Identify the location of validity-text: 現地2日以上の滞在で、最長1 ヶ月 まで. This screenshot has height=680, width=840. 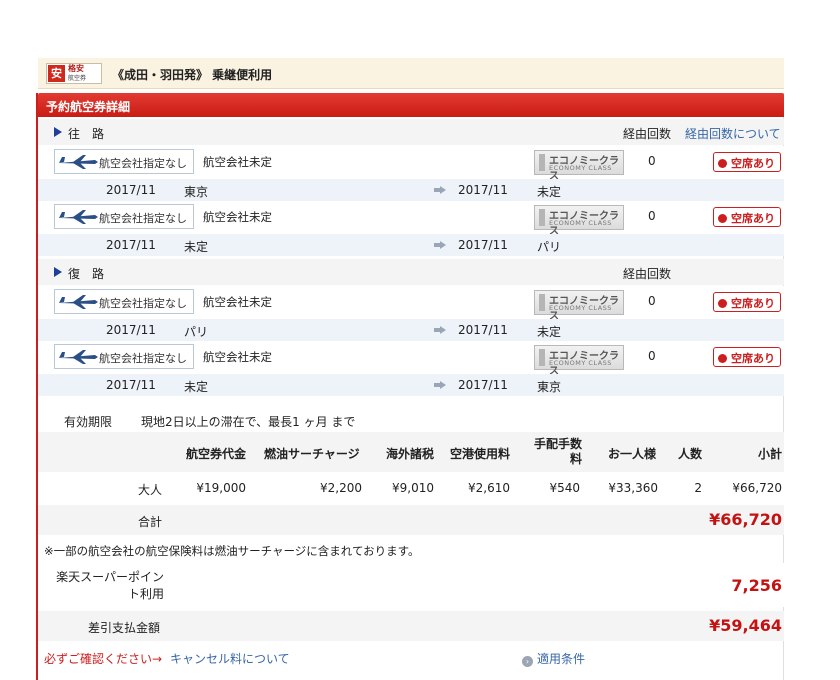
(248, 422).